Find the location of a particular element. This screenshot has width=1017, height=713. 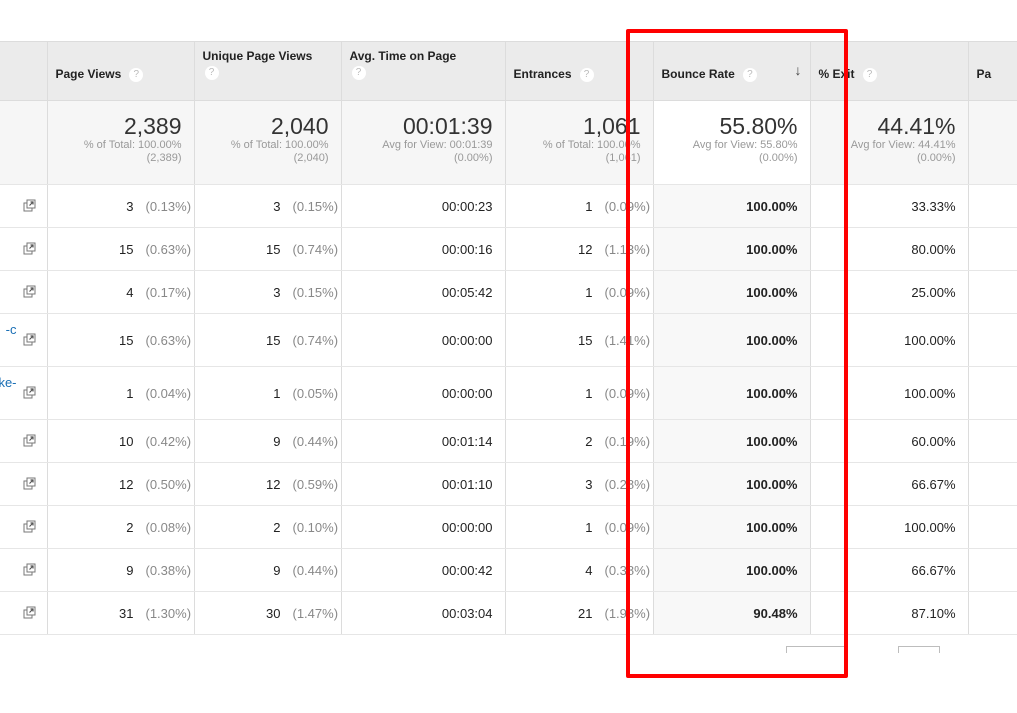

row-dimension-cell: ke- is located at coordinates (24, 393).